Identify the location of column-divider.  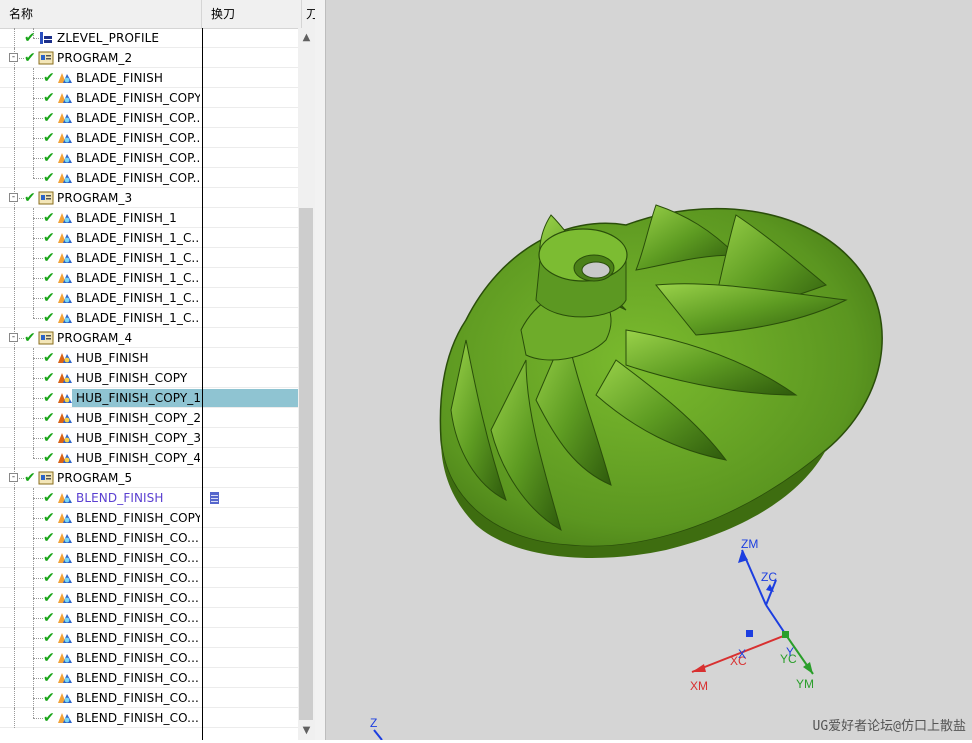
(202, 384).